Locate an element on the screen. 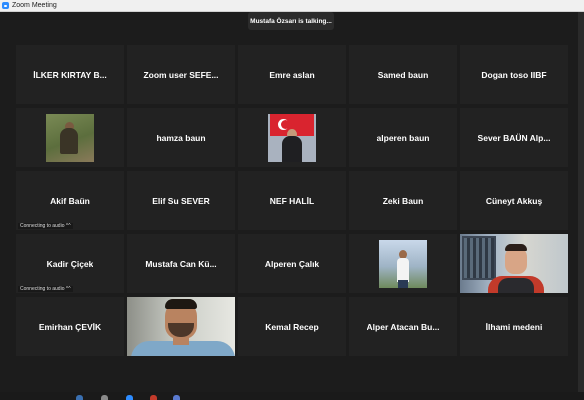 Image resolution: width=584 pixels, height=400 pixels. participant-name: Kemal Recep is located at coordinates (292, 326).